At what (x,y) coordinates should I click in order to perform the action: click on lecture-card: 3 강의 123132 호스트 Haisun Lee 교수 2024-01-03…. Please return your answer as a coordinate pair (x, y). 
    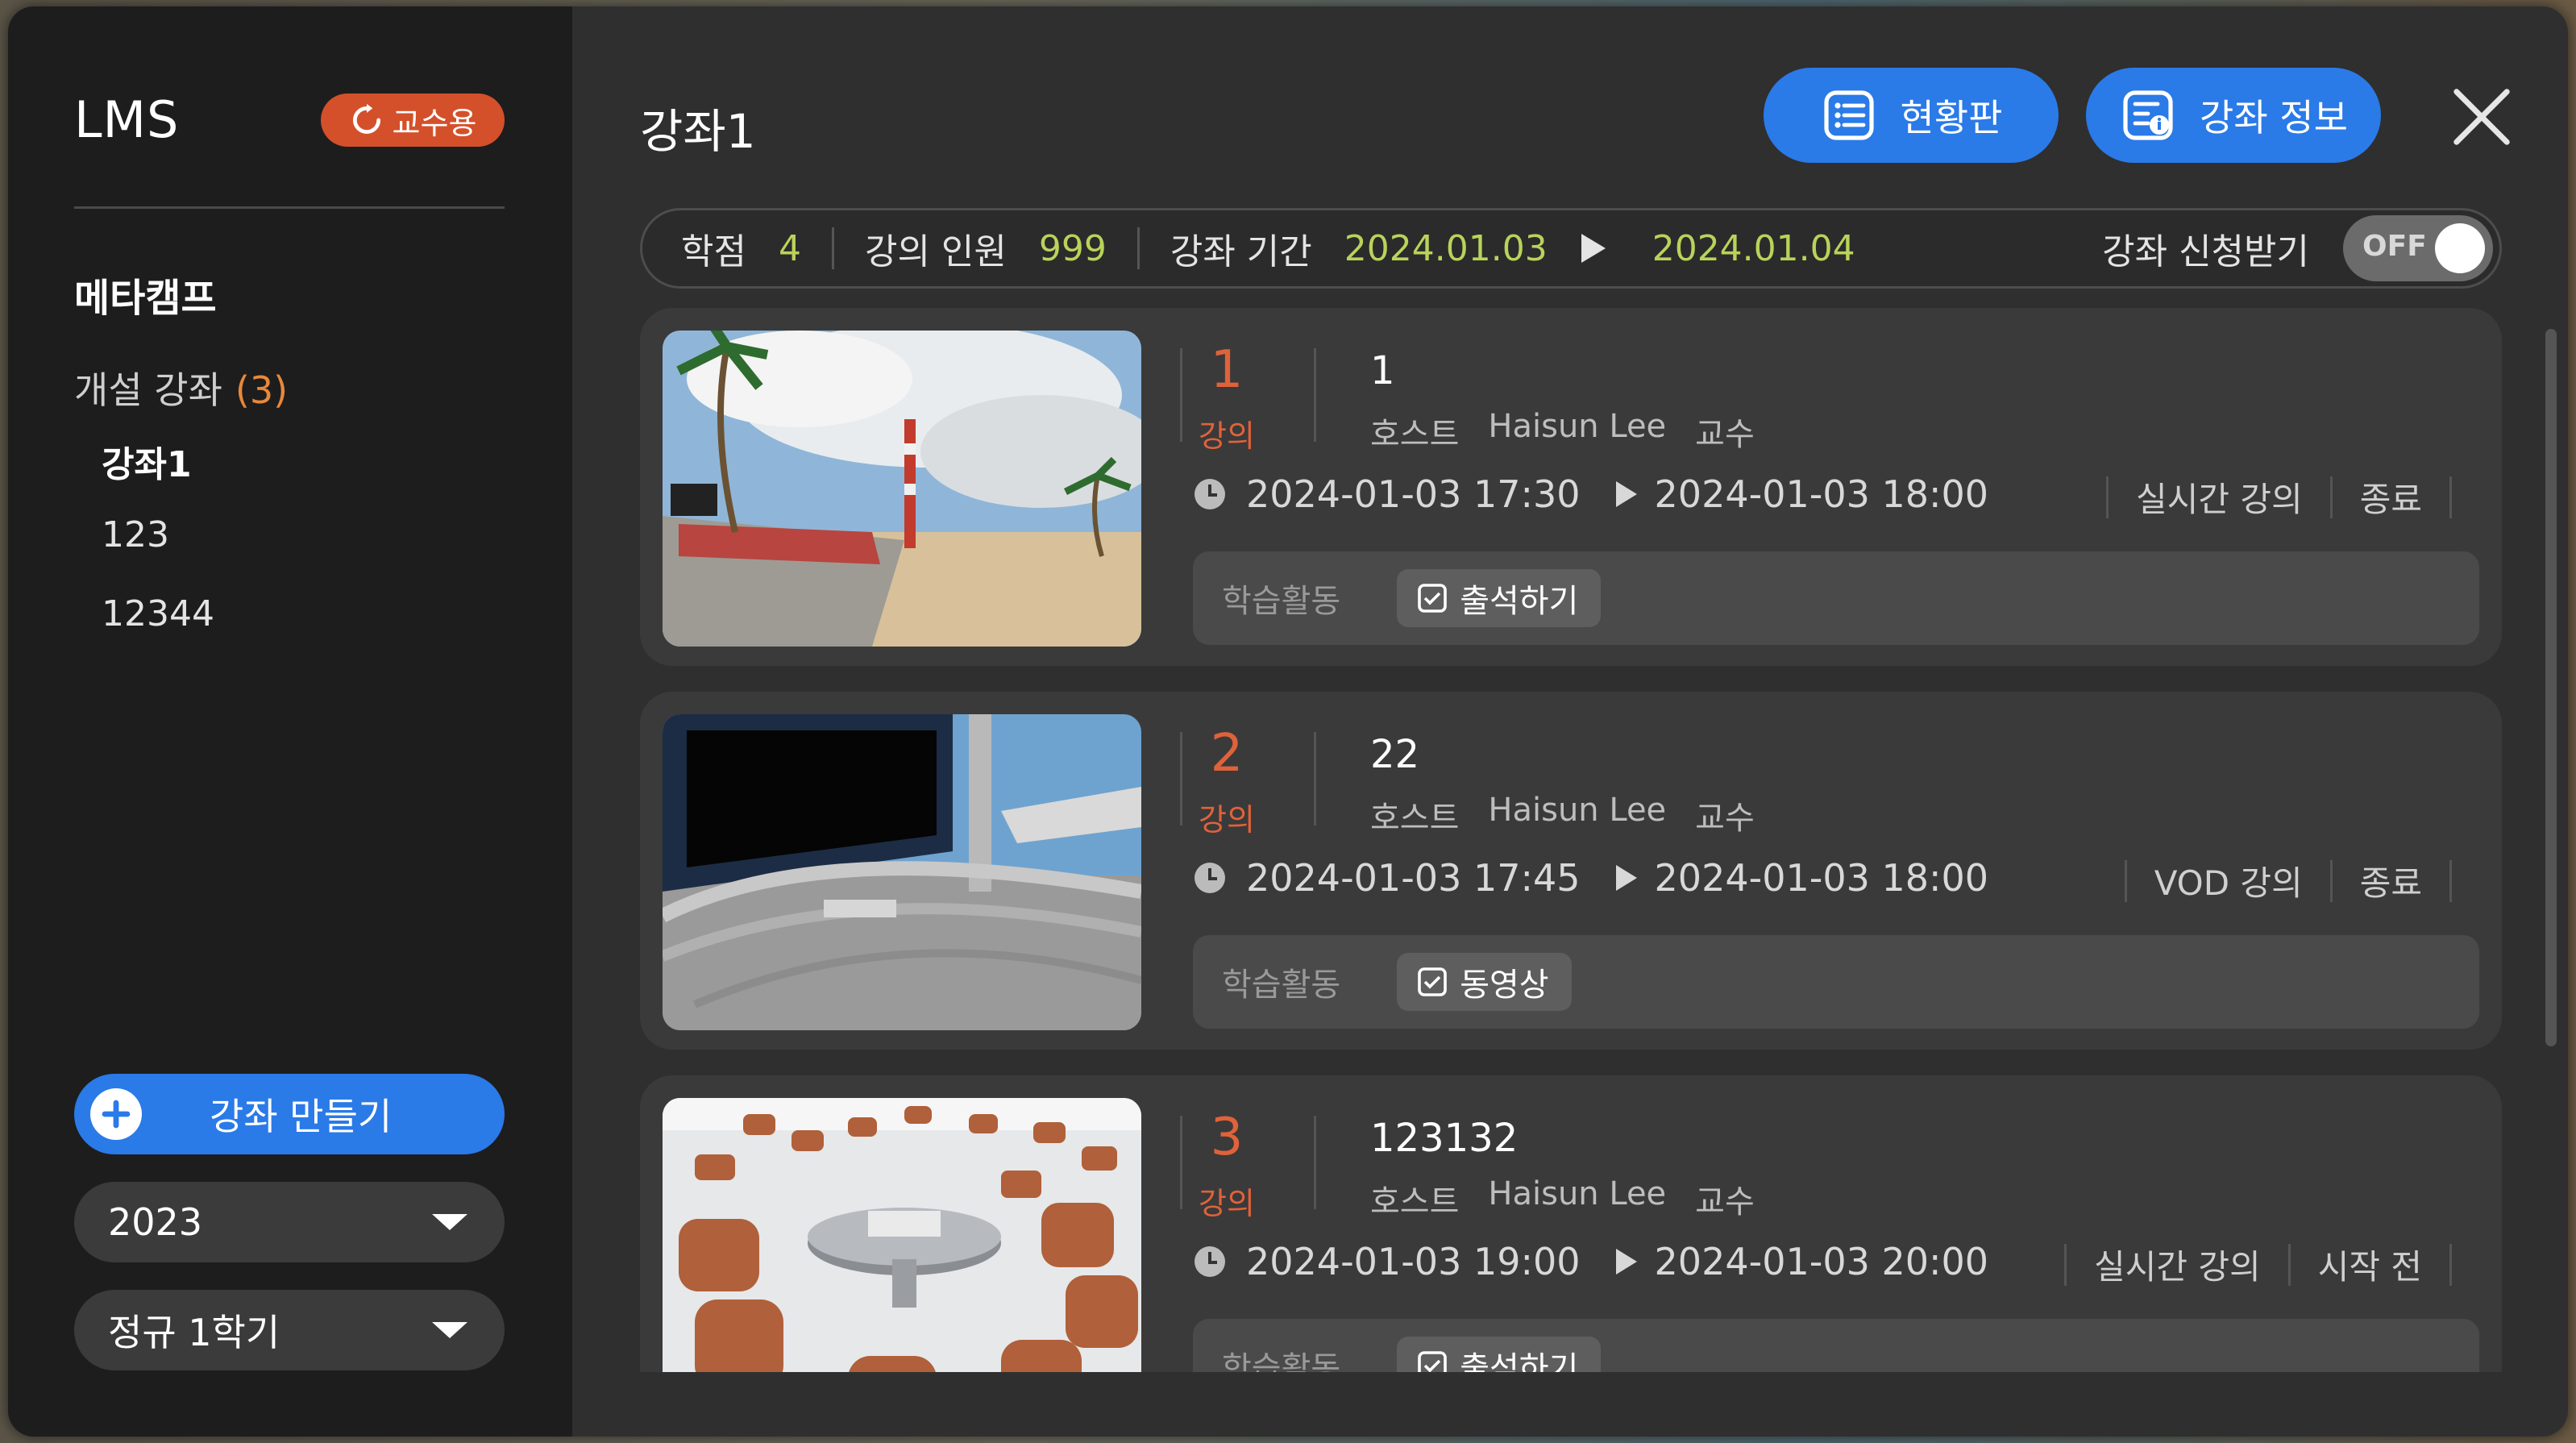
    Looking at the image, I should click on (1571, 1223).